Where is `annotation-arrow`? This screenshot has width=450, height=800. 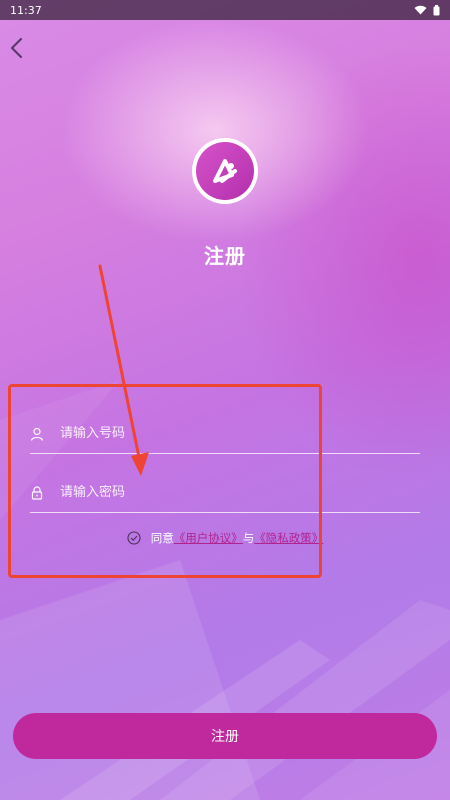
annotation-arrow is located at coordinates (123, 370).